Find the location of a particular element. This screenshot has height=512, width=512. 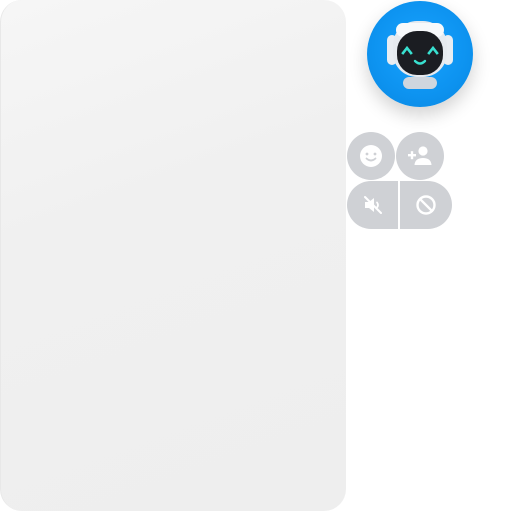

mute-button is located at coordinates (372, 205).